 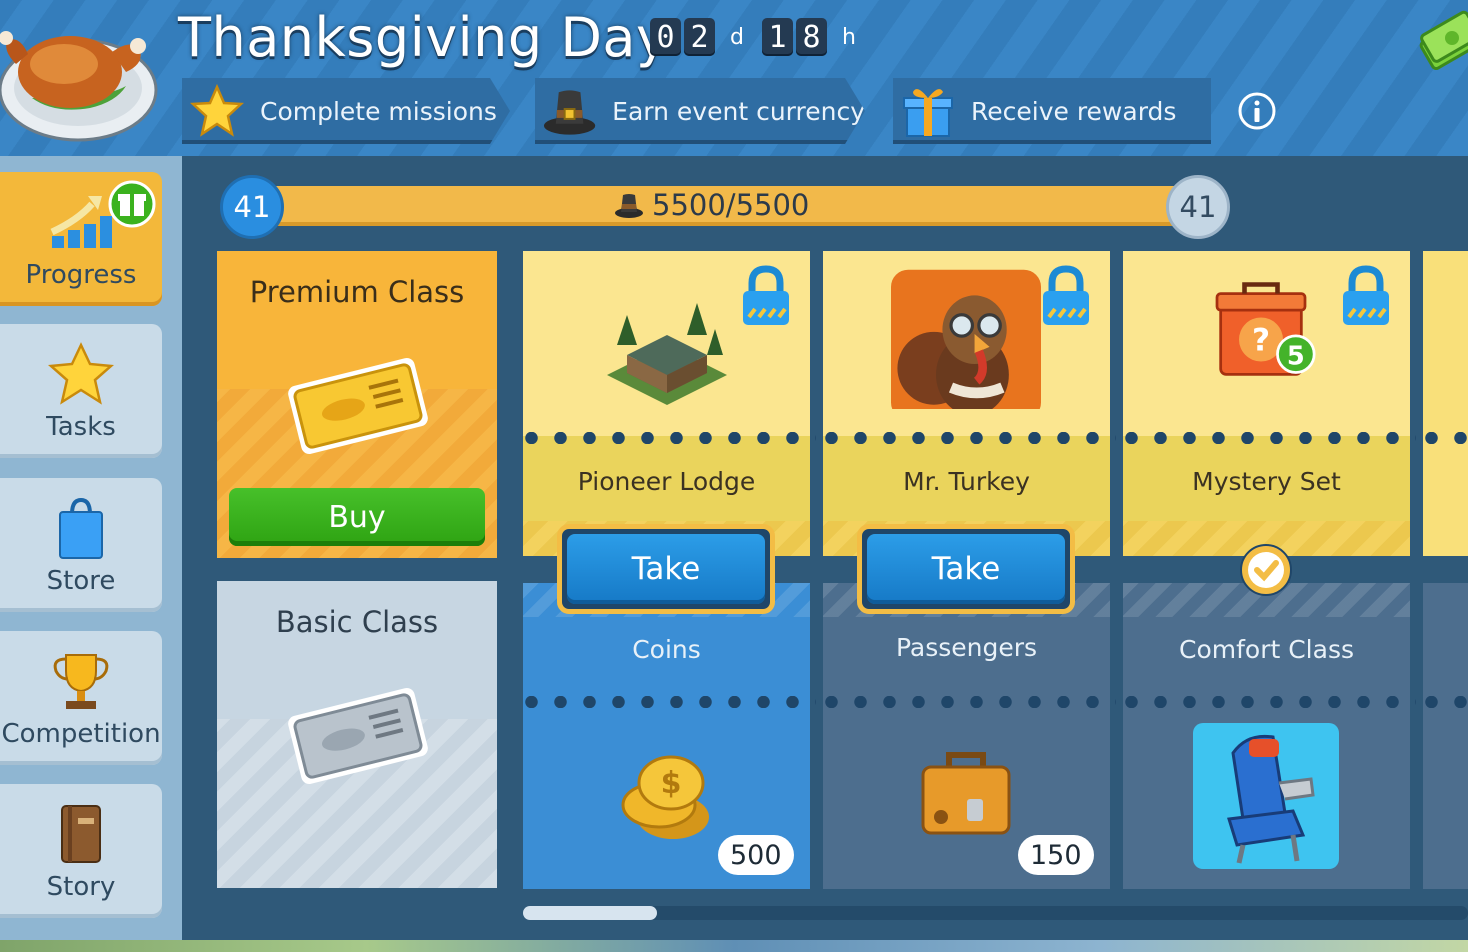 I want to click on event-title: Thanksgiving Day, so click(x=423, y=37).